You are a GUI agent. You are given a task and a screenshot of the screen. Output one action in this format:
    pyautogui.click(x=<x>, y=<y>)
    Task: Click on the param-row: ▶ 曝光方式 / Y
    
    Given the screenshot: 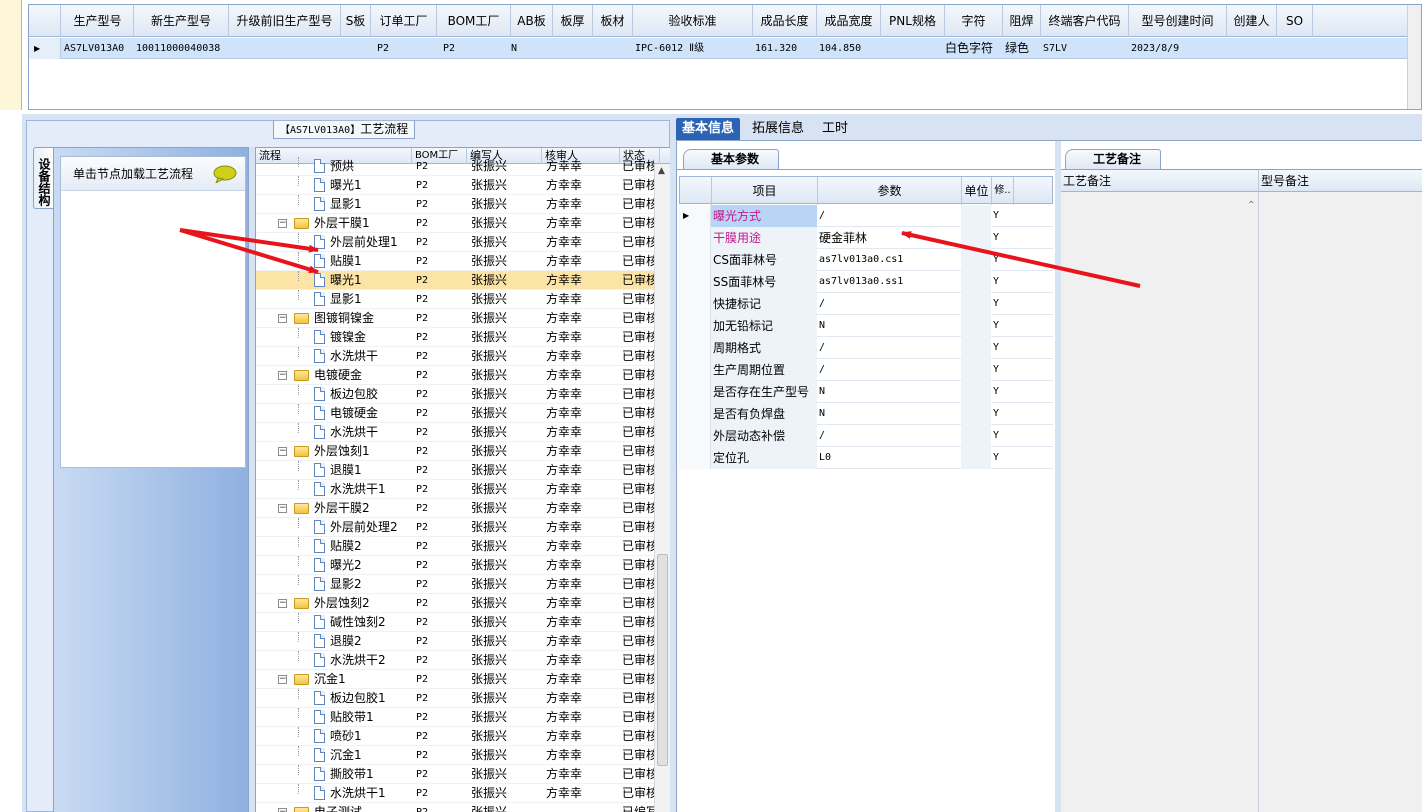 What is the action you would take?
    pyautogui.click(x=866, y=216)
    